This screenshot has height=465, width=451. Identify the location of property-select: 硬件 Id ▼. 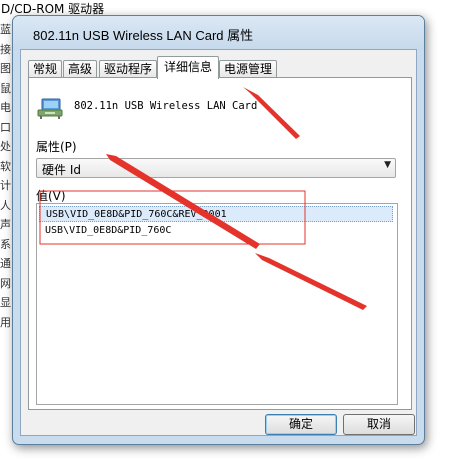
(216, 168).